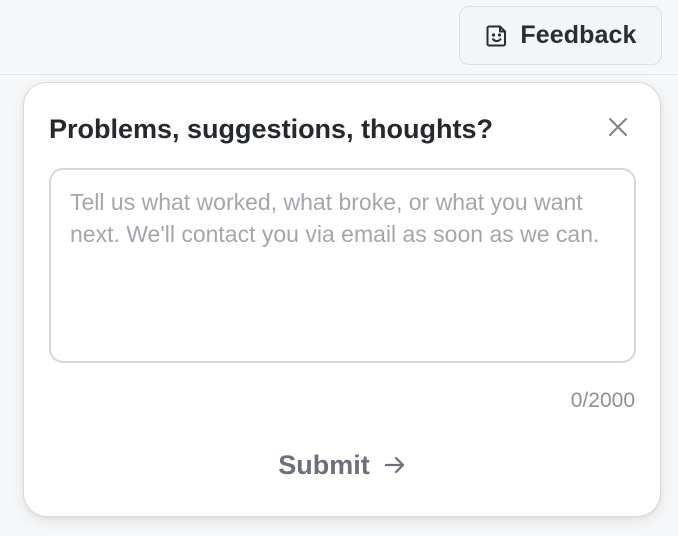  I want to click on submit-button: Submit, so click(342, 465).